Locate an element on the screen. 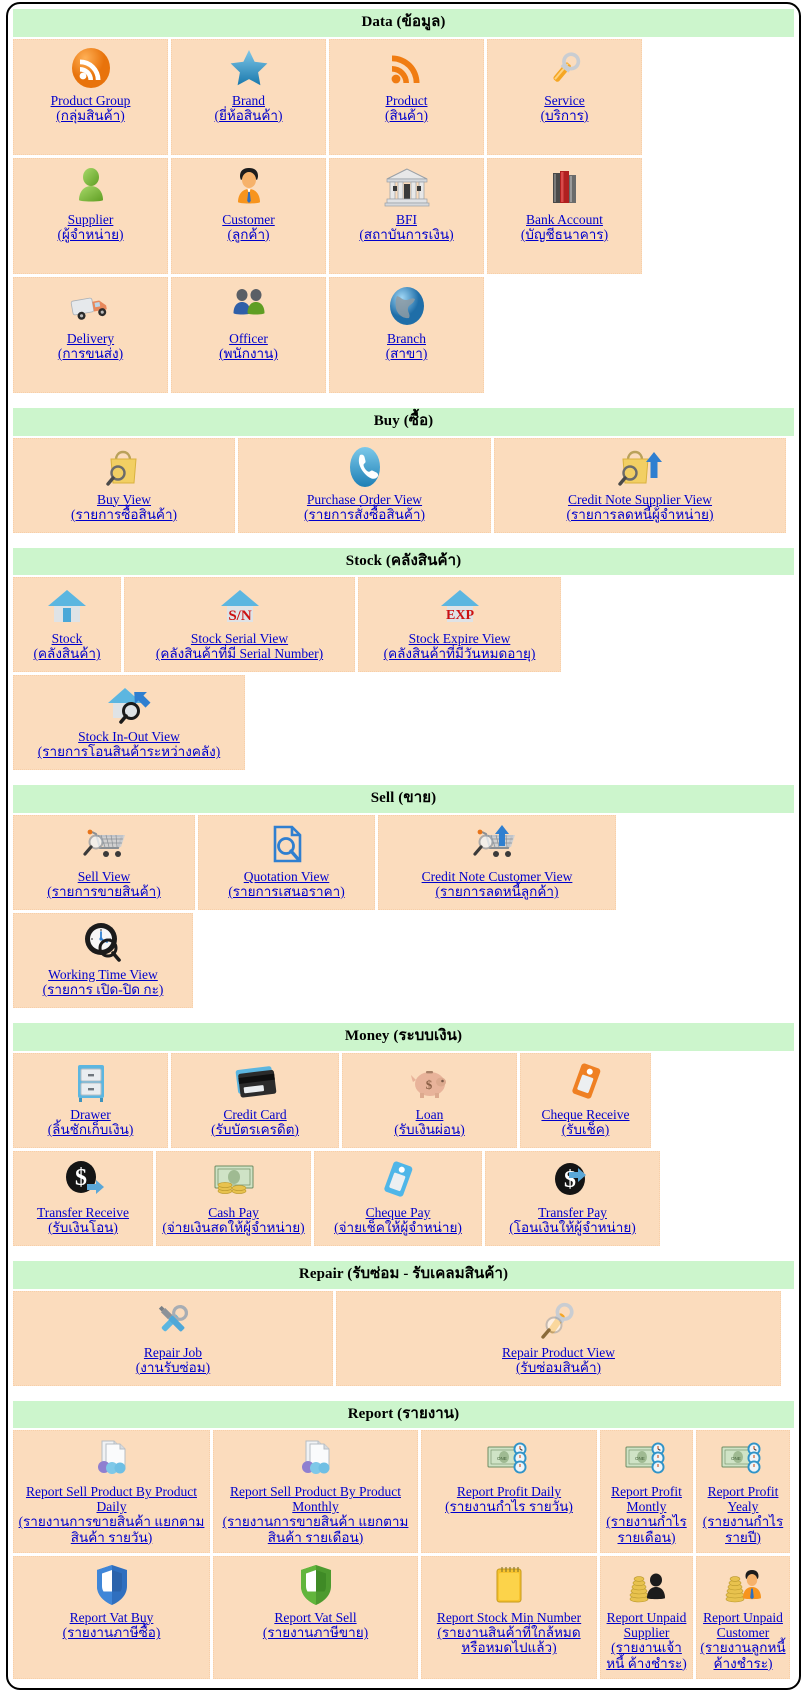 This screenshot has width=807, height=1690. tile-label-th: (ลูกค้า) is located at coordinates (248, 234).